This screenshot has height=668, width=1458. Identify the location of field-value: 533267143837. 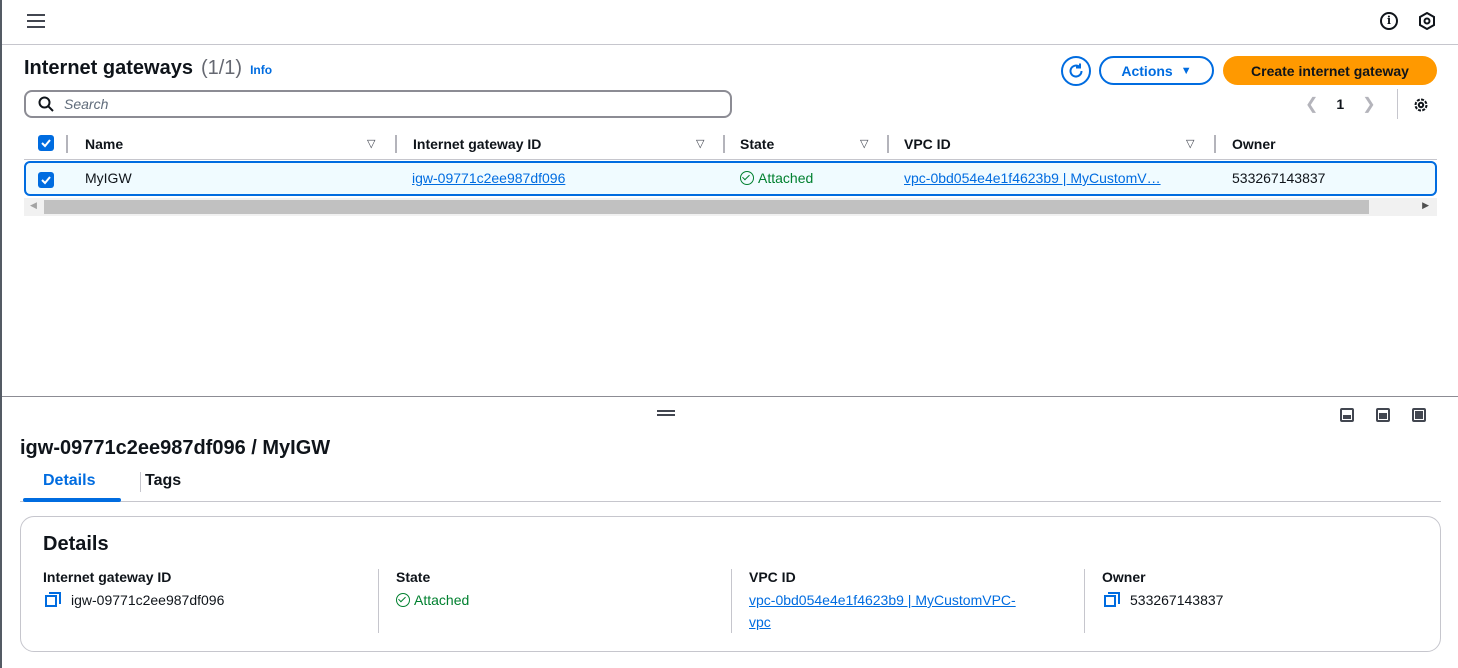
(1177, 600).